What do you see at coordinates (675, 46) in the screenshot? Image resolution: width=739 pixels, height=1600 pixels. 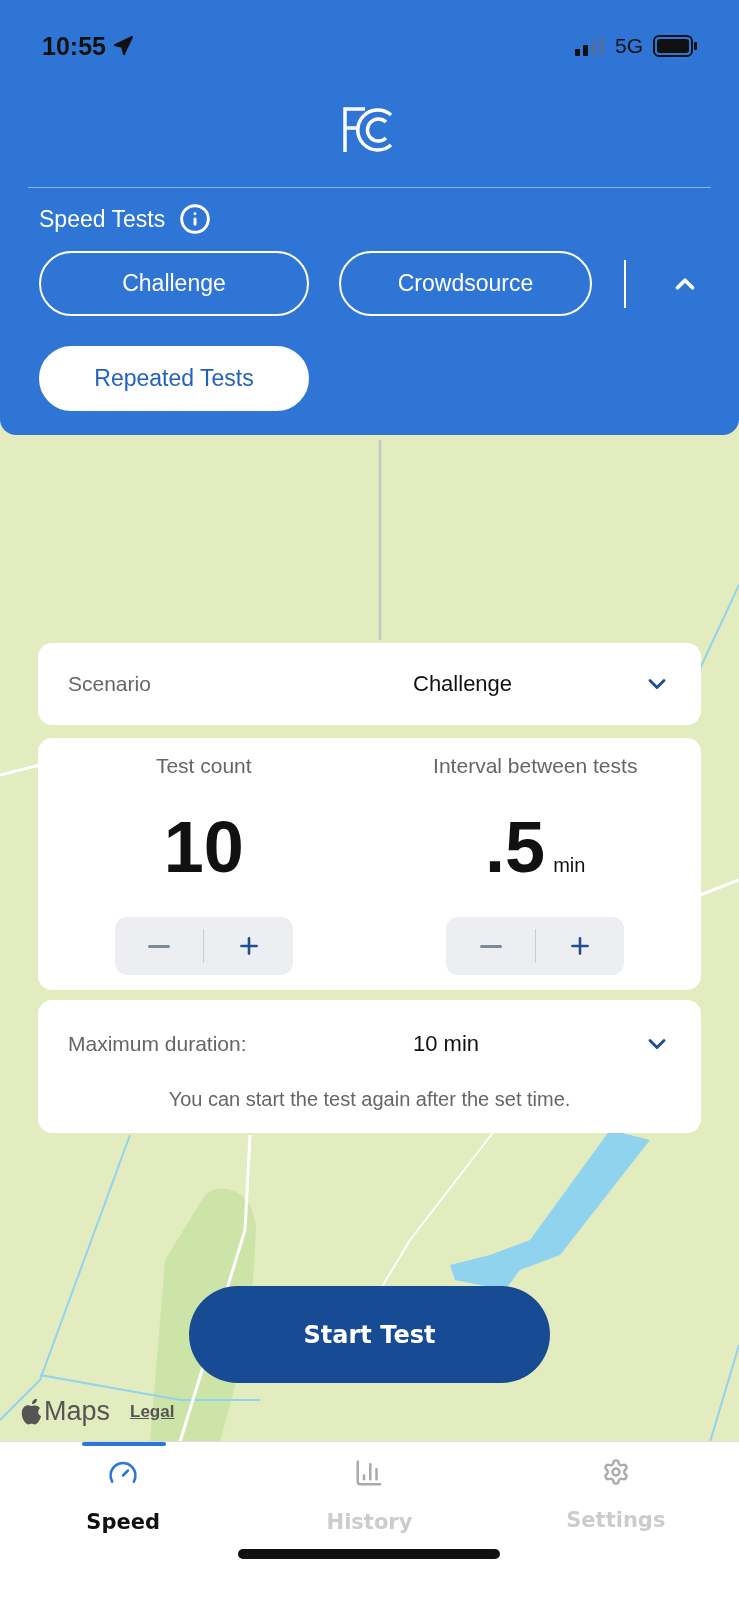 I see `battery-icon` at bounding box center [675, 46].